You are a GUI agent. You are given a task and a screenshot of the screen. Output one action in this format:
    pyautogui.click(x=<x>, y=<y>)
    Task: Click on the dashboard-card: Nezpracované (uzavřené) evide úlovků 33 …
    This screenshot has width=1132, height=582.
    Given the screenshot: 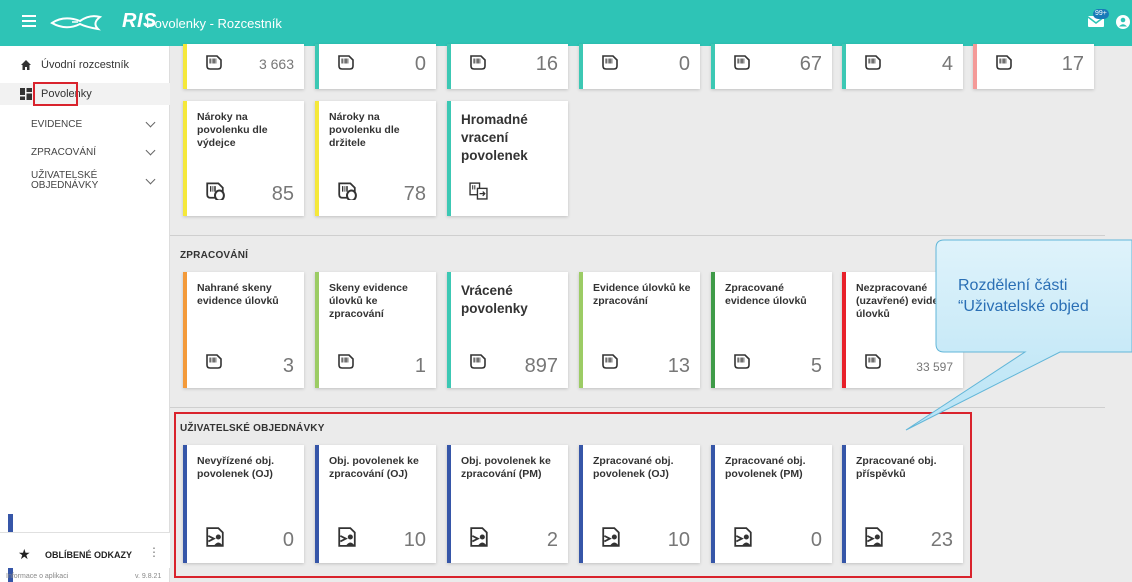 What is the action you would take?
    pyautogui.click(x=902, y=330)
    